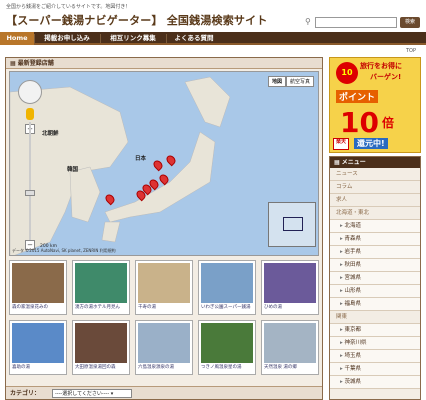  I want to click on menu-item-akita: 秋田県, so click(375, 265).